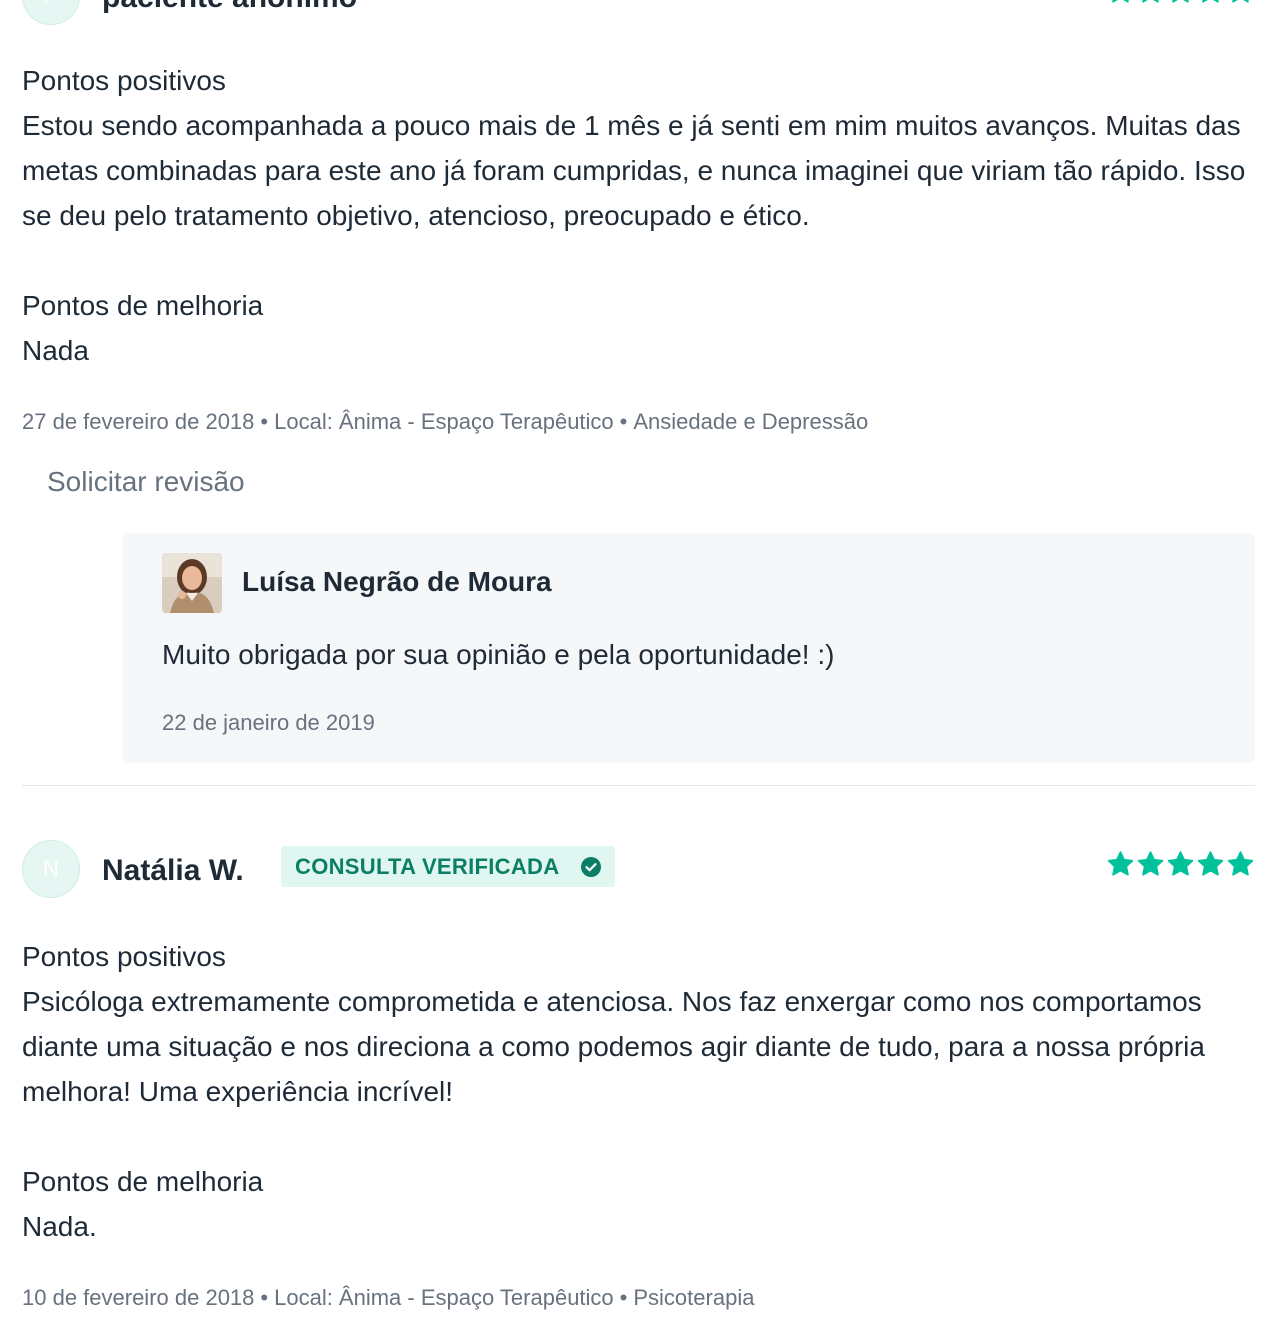 Image resolution: width=1272 pixels, height=1324 pixels. What do you see at coordinates (750, 421) in the screenshot?
I see `review-topic: Ansiedade e Depressão` at bounding box center [750, 421].